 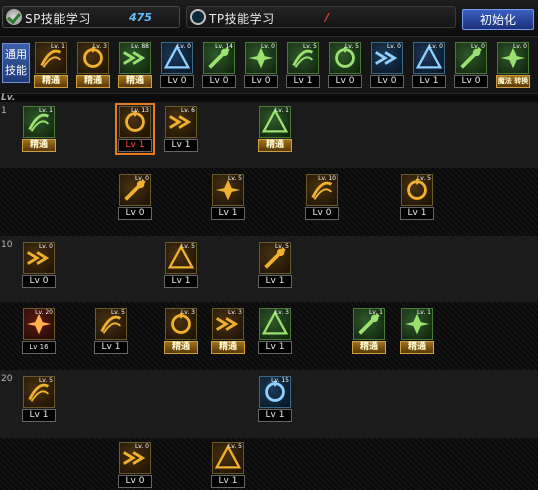 I want to click on skill-slot-r4-c6: Lv. 3 Lv 1, so click(x=275, y=331).